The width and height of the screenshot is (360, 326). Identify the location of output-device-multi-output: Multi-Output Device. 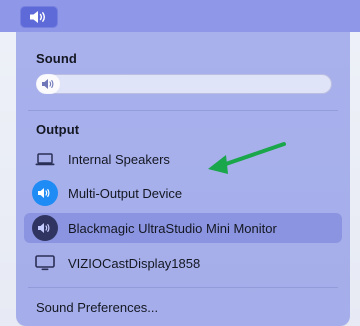
(183, 193).